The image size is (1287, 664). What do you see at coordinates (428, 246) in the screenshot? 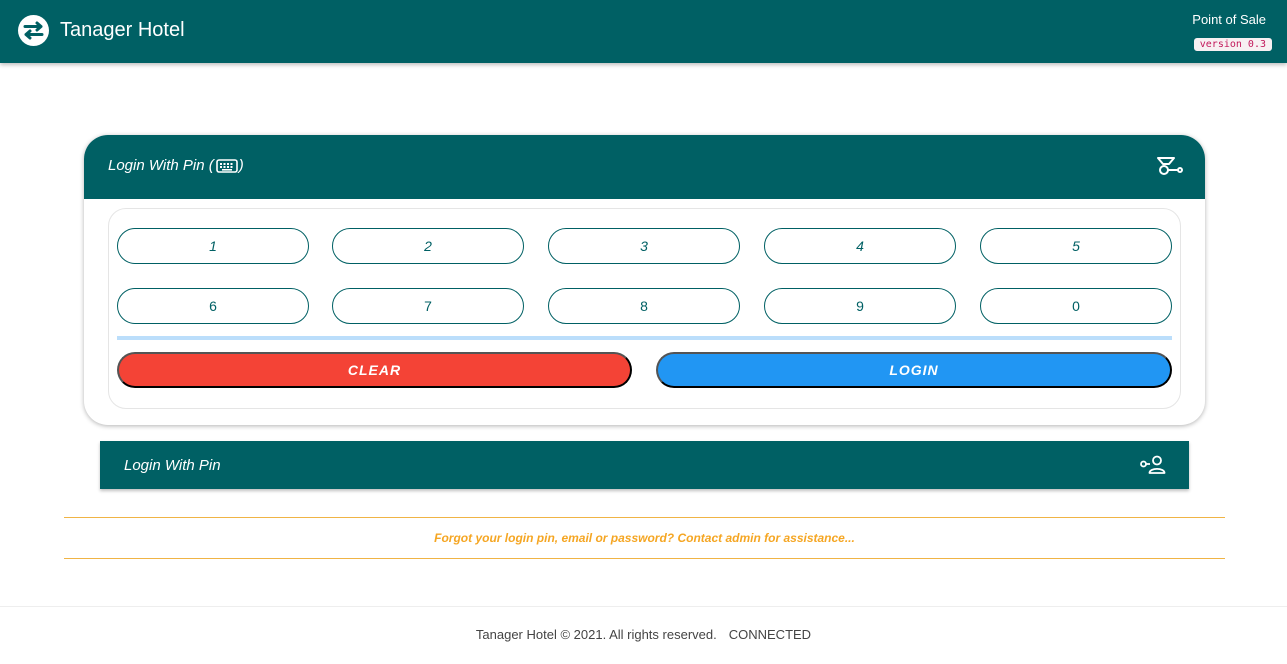
I see `key-2-button: 2` at bounding box center [428, 246].